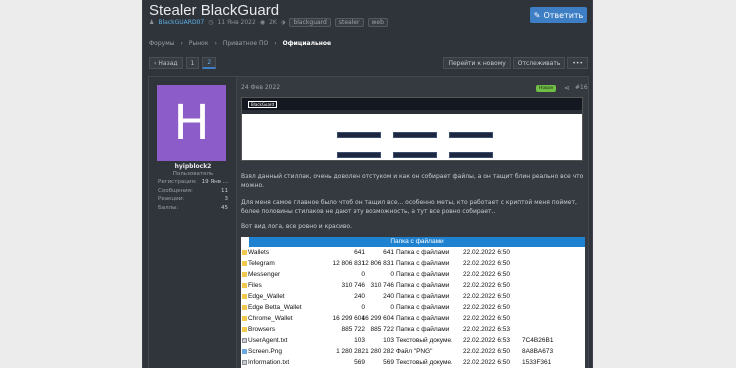 The height and width of the screenshot is (368, 736). What do you see at coordinates (567, 88) in the screenshot?
I see `share-icon: ⋖` at bounding box center [567, 88].